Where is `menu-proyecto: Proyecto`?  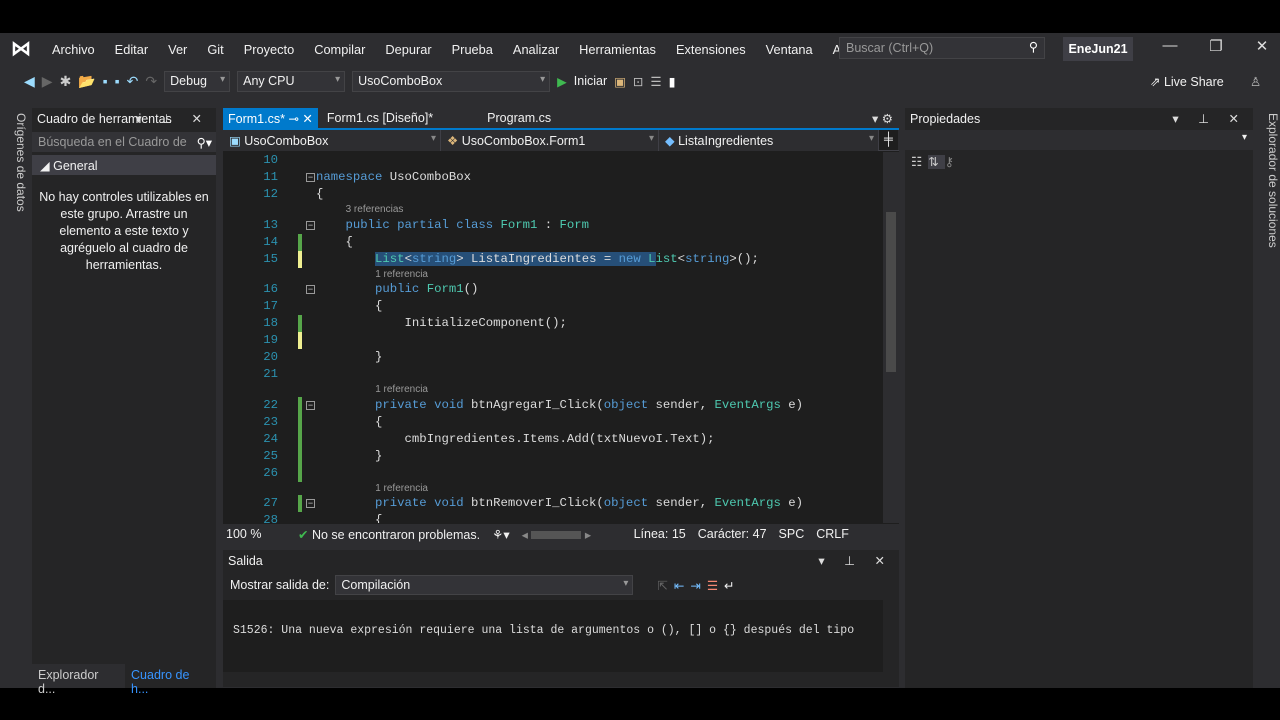 menu-proyecto: Proyecto is located at coordinates (269, 49).